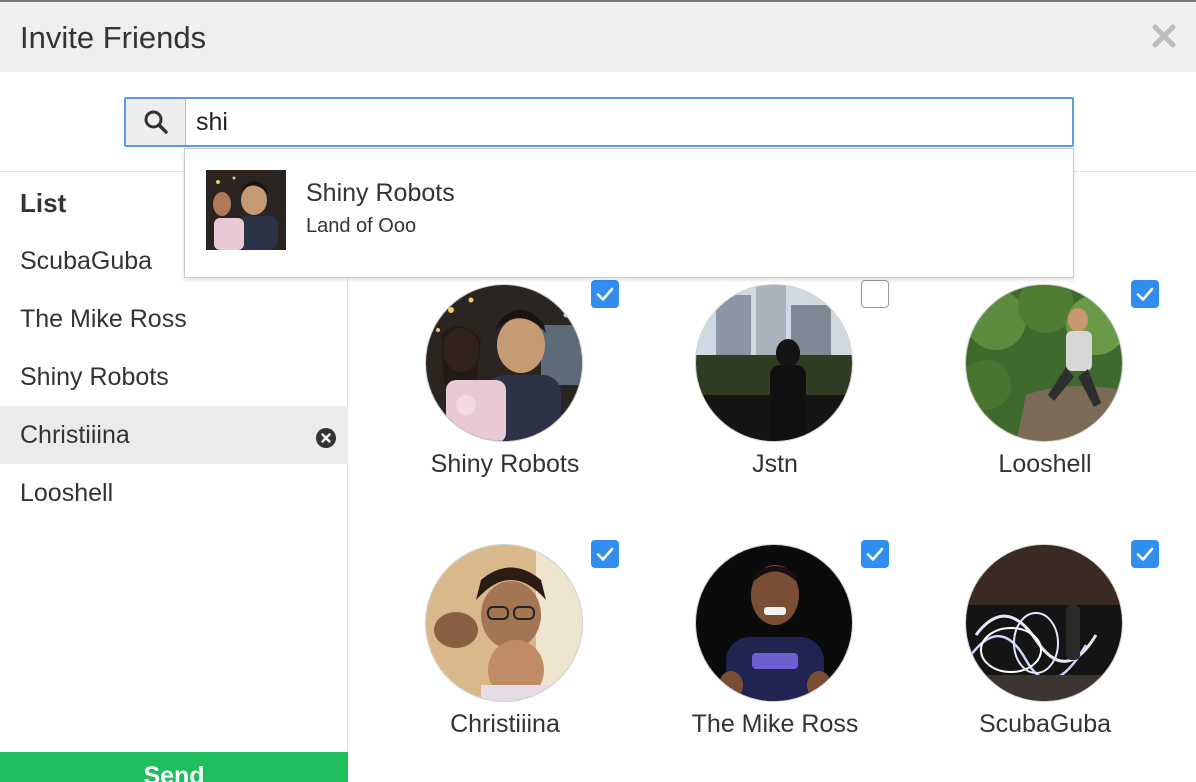 The image size is (1196, 782). What do you see at coordinates (86, 260) in the screenshot?
I see `list-item-label: ScubaGuba` at bounding box center [86, 260].